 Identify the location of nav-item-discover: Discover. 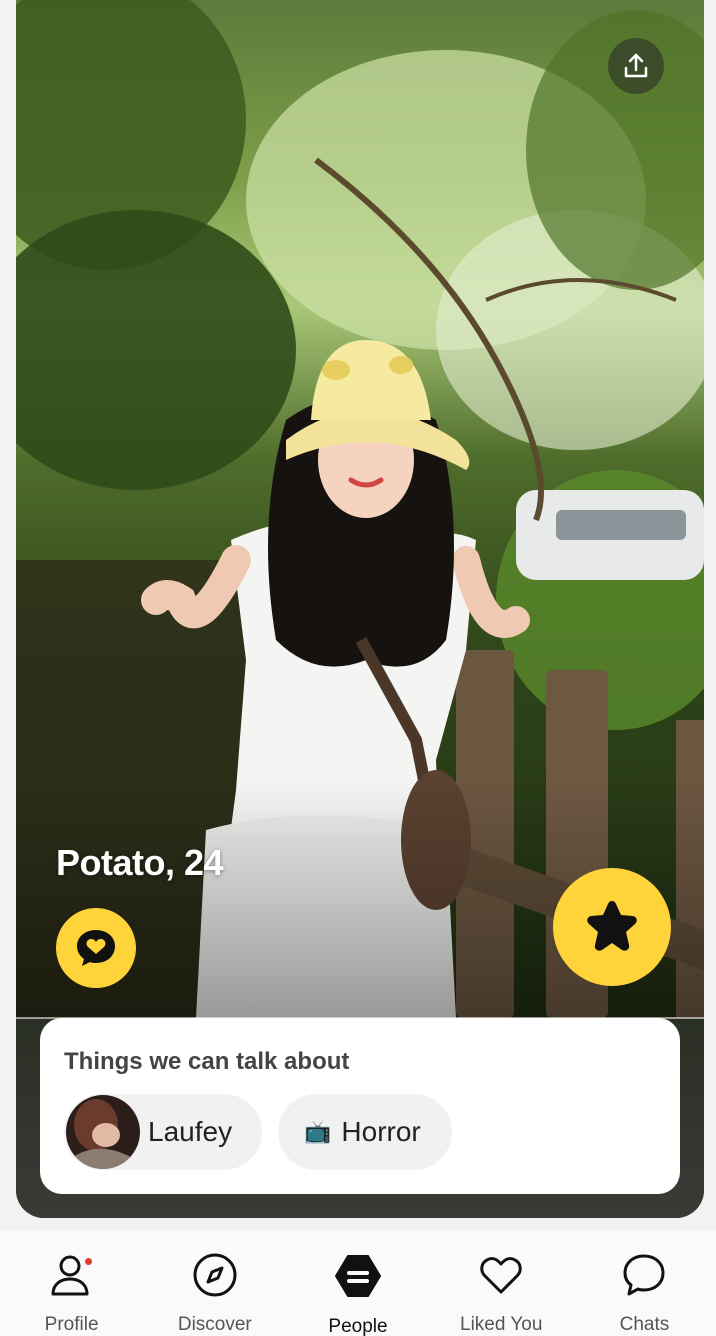
(214, 1283).